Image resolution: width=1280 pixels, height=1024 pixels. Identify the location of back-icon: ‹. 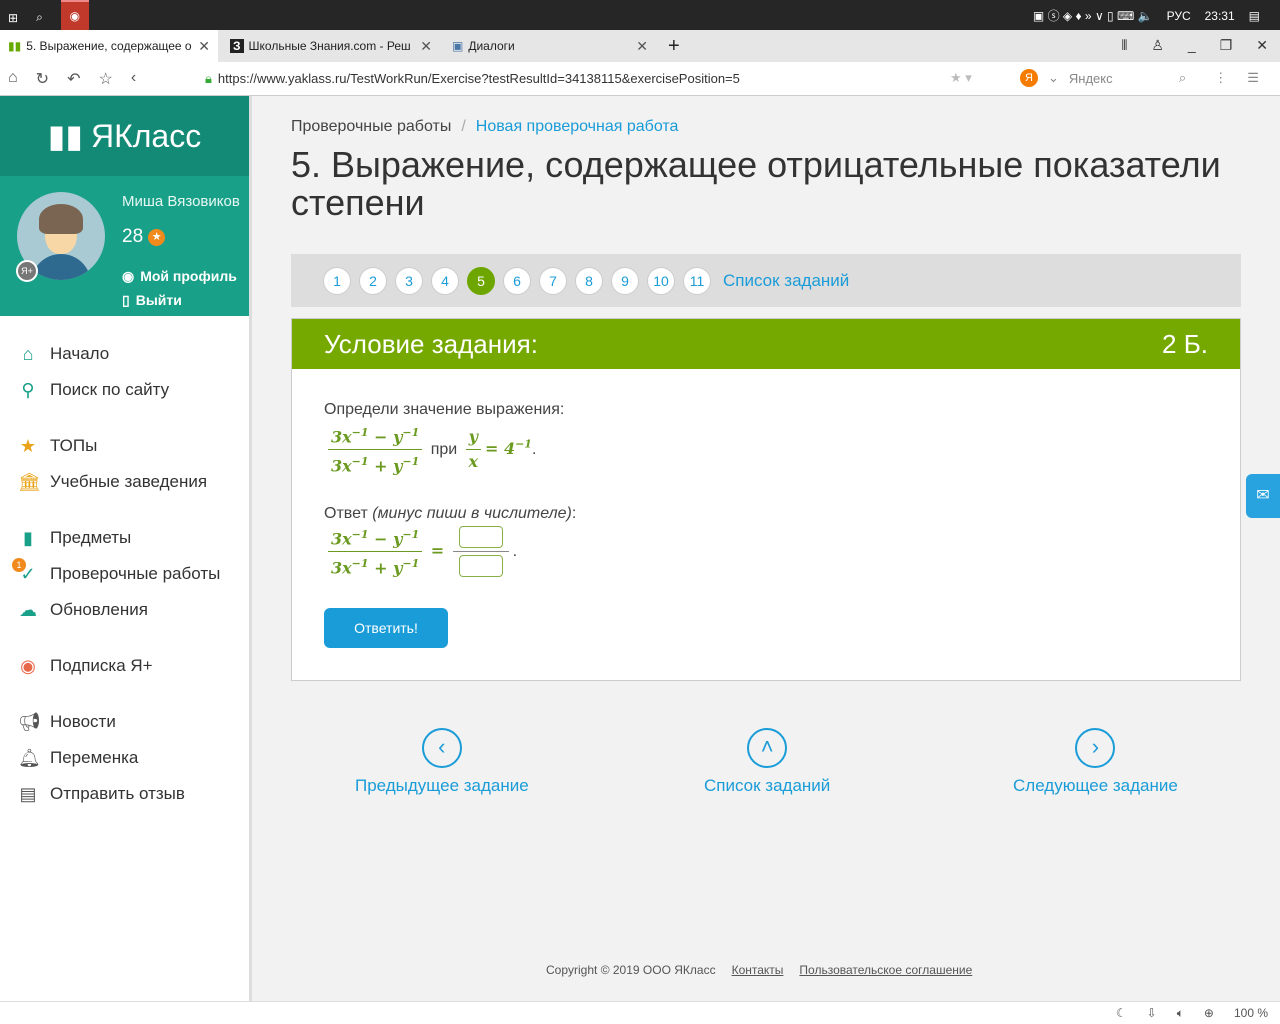
(133, 79).